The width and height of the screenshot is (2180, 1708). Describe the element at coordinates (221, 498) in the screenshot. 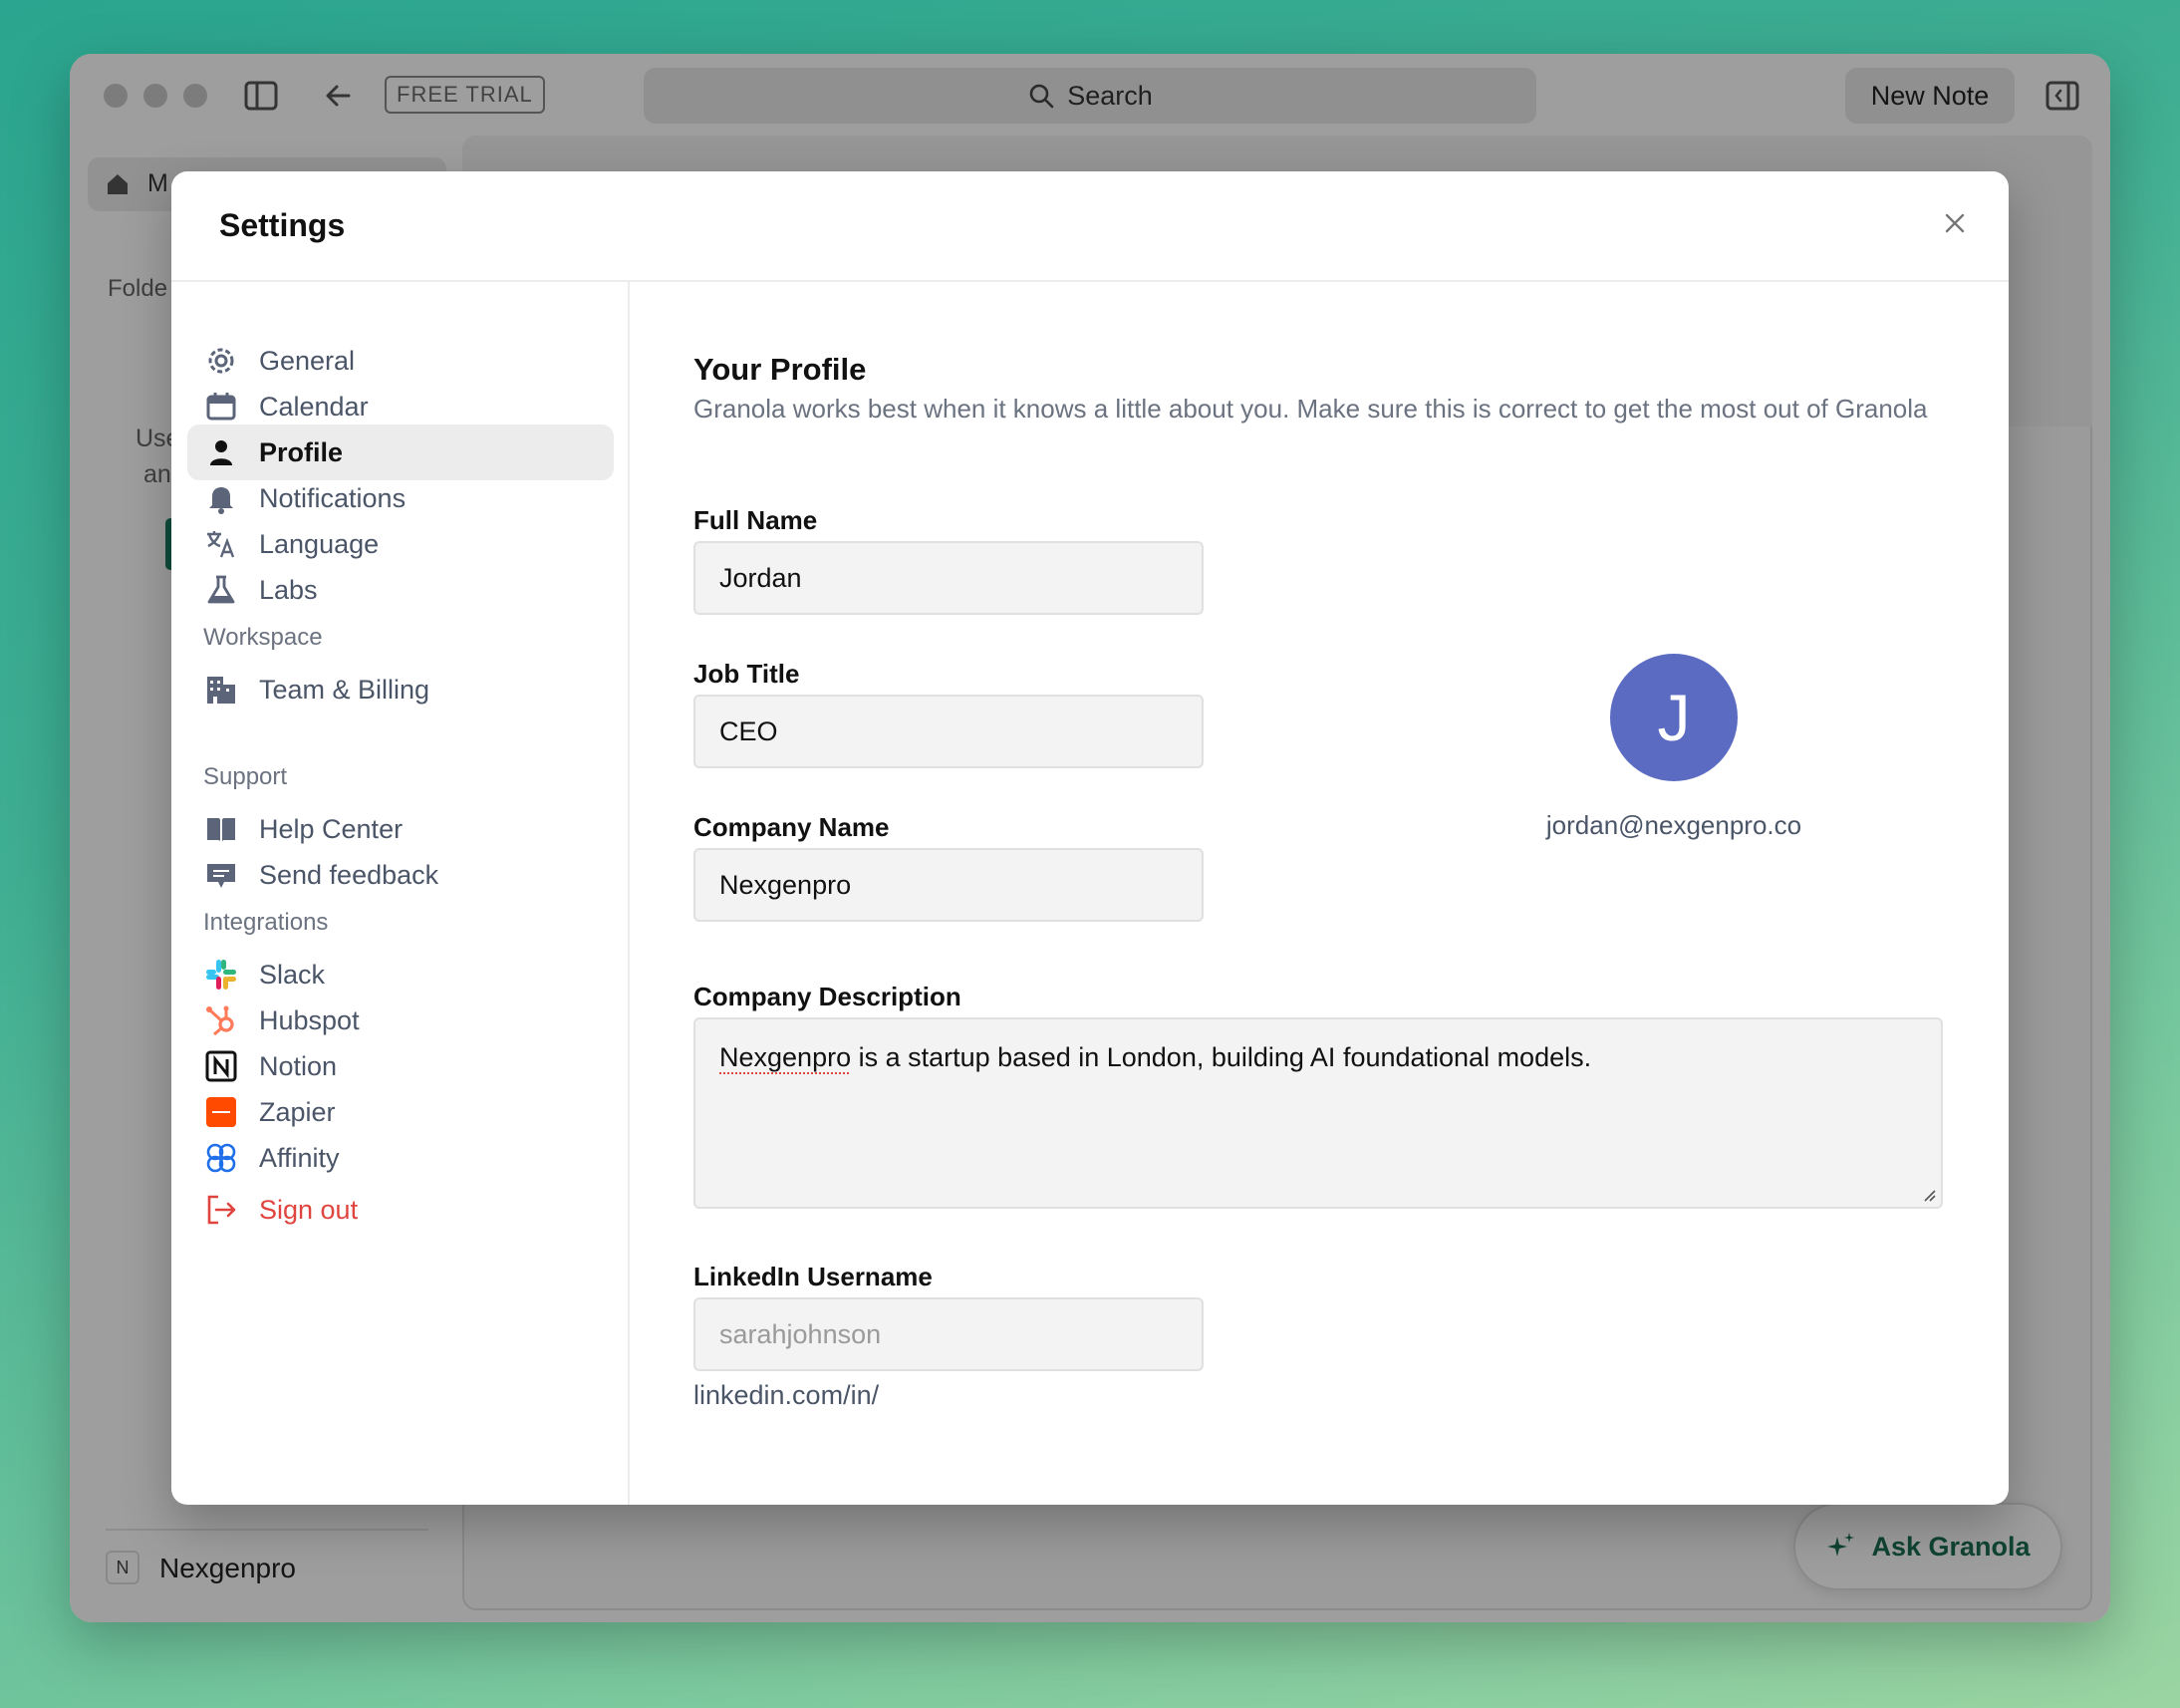

I see `bell-icon` at that location.